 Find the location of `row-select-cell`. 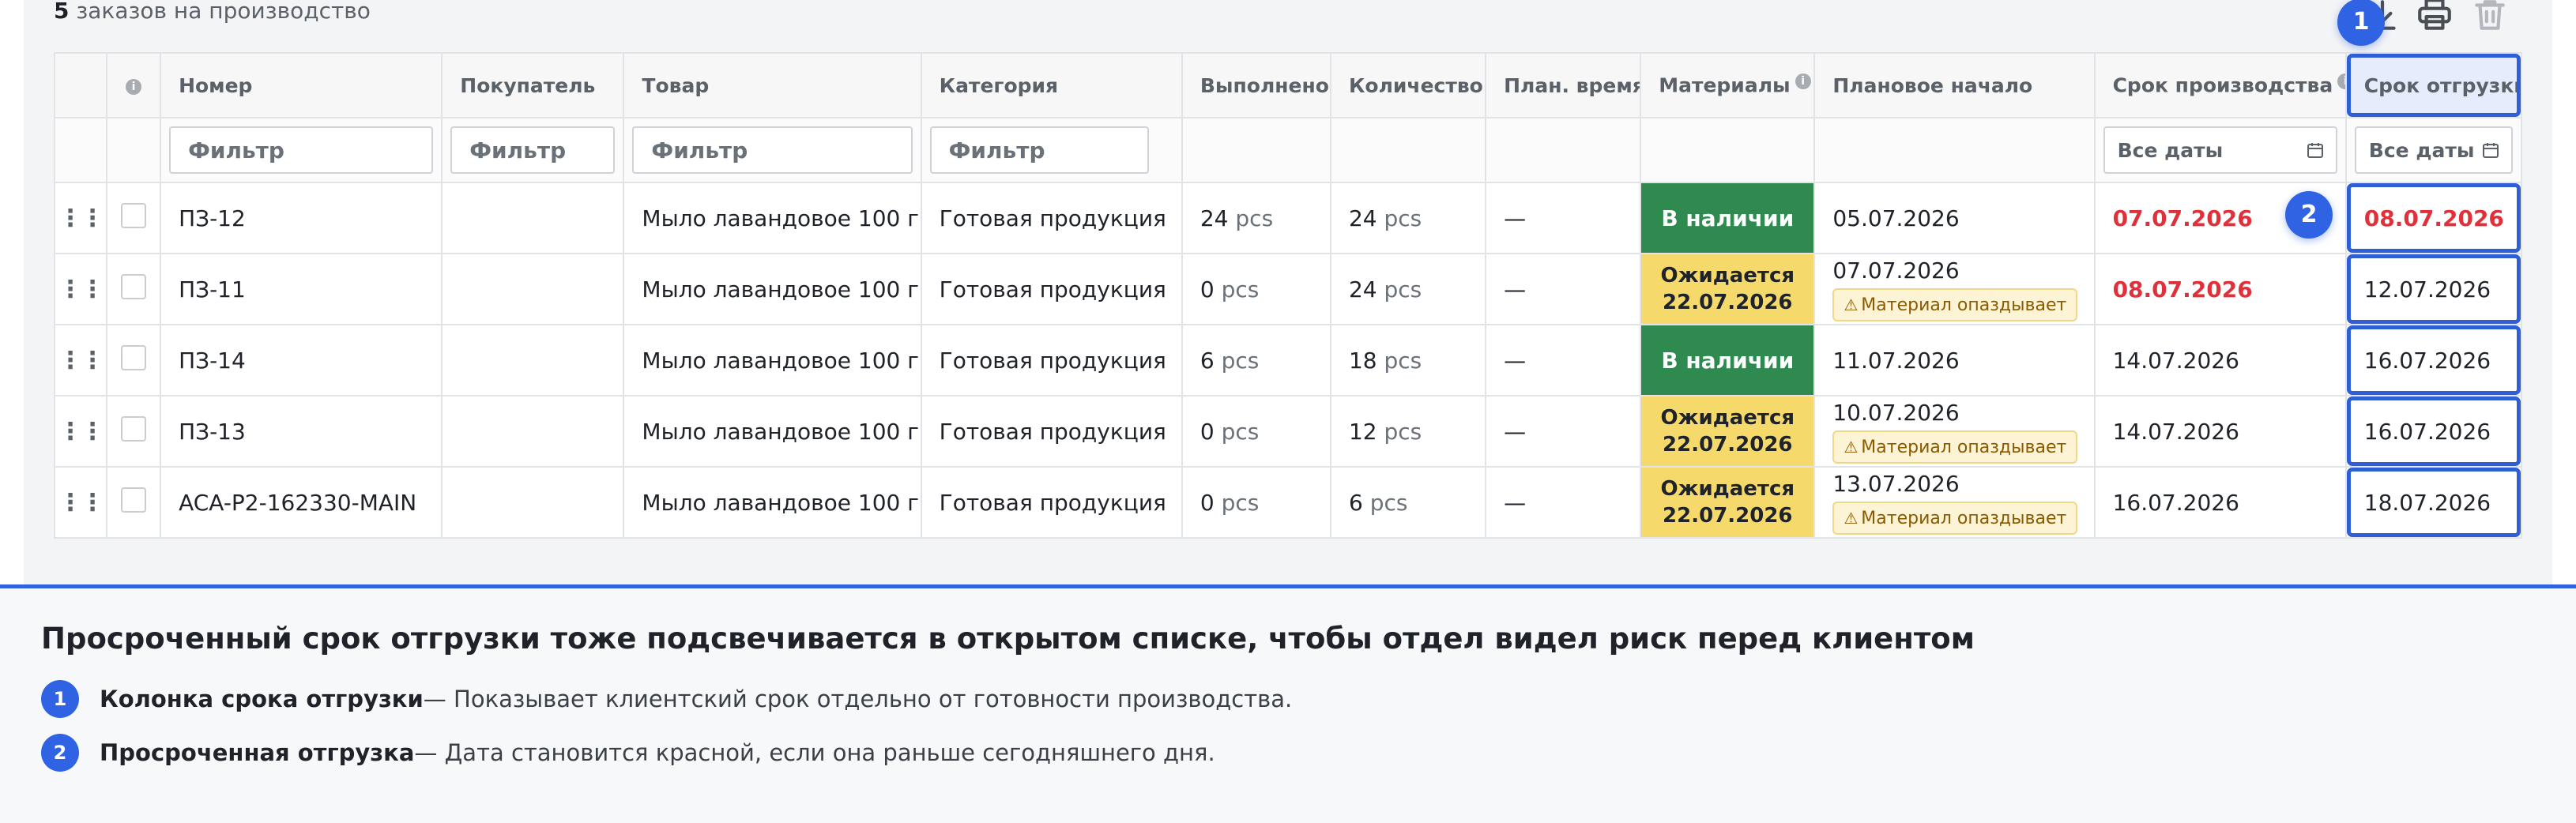

row-select-cell is located at coordinates (134, 289).